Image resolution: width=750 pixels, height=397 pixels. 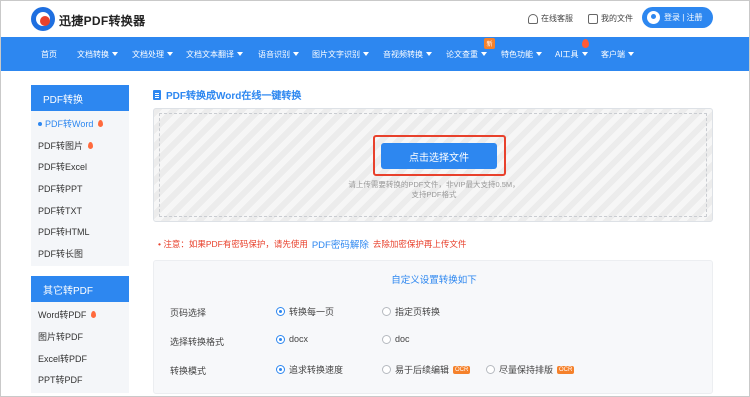 I want to click on headset-icon, so click(x=533, y=18).